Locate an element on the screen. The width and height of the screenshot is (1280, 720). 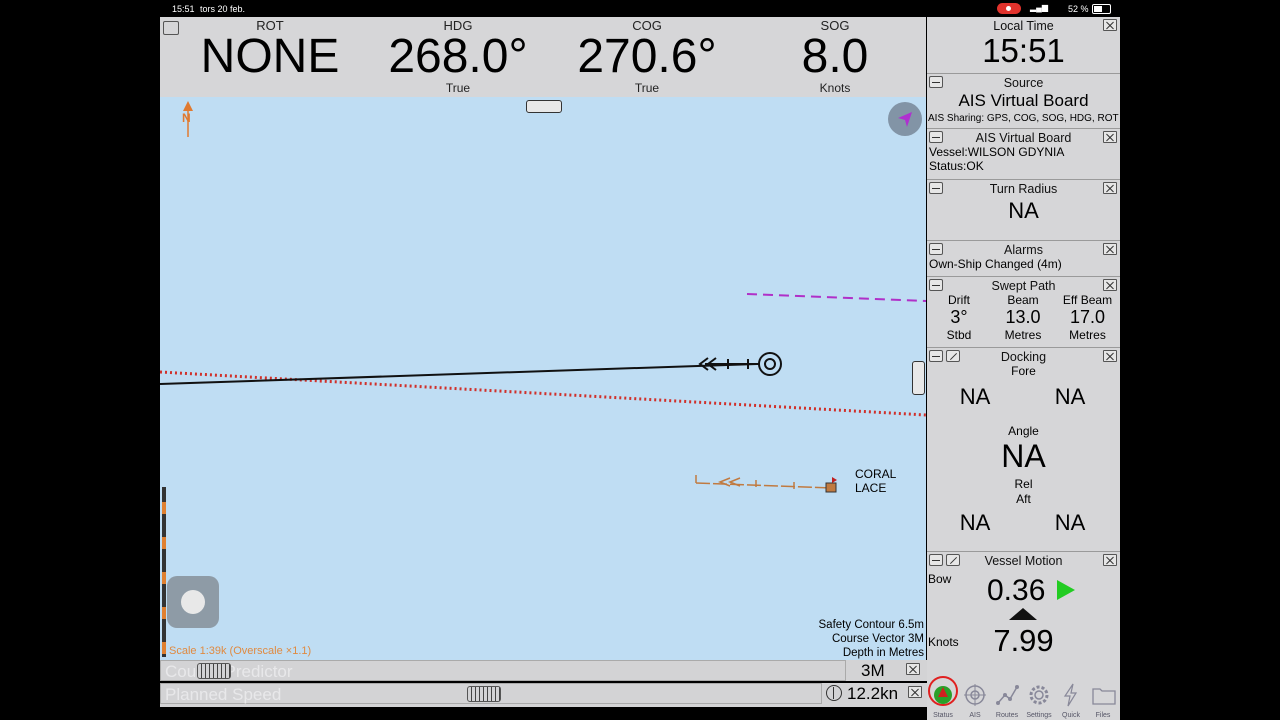
knots-value: 7.99 is located at coordinates (1023, 640).